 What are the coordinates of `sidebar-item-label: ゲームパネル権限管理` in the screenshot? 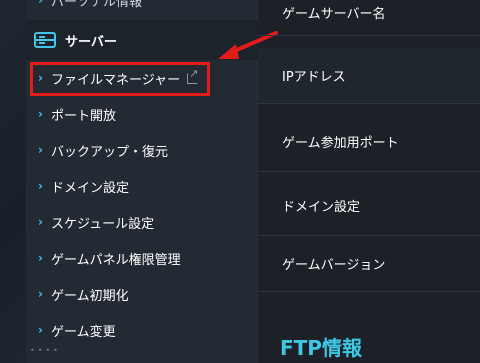 It's located at (116, 260).